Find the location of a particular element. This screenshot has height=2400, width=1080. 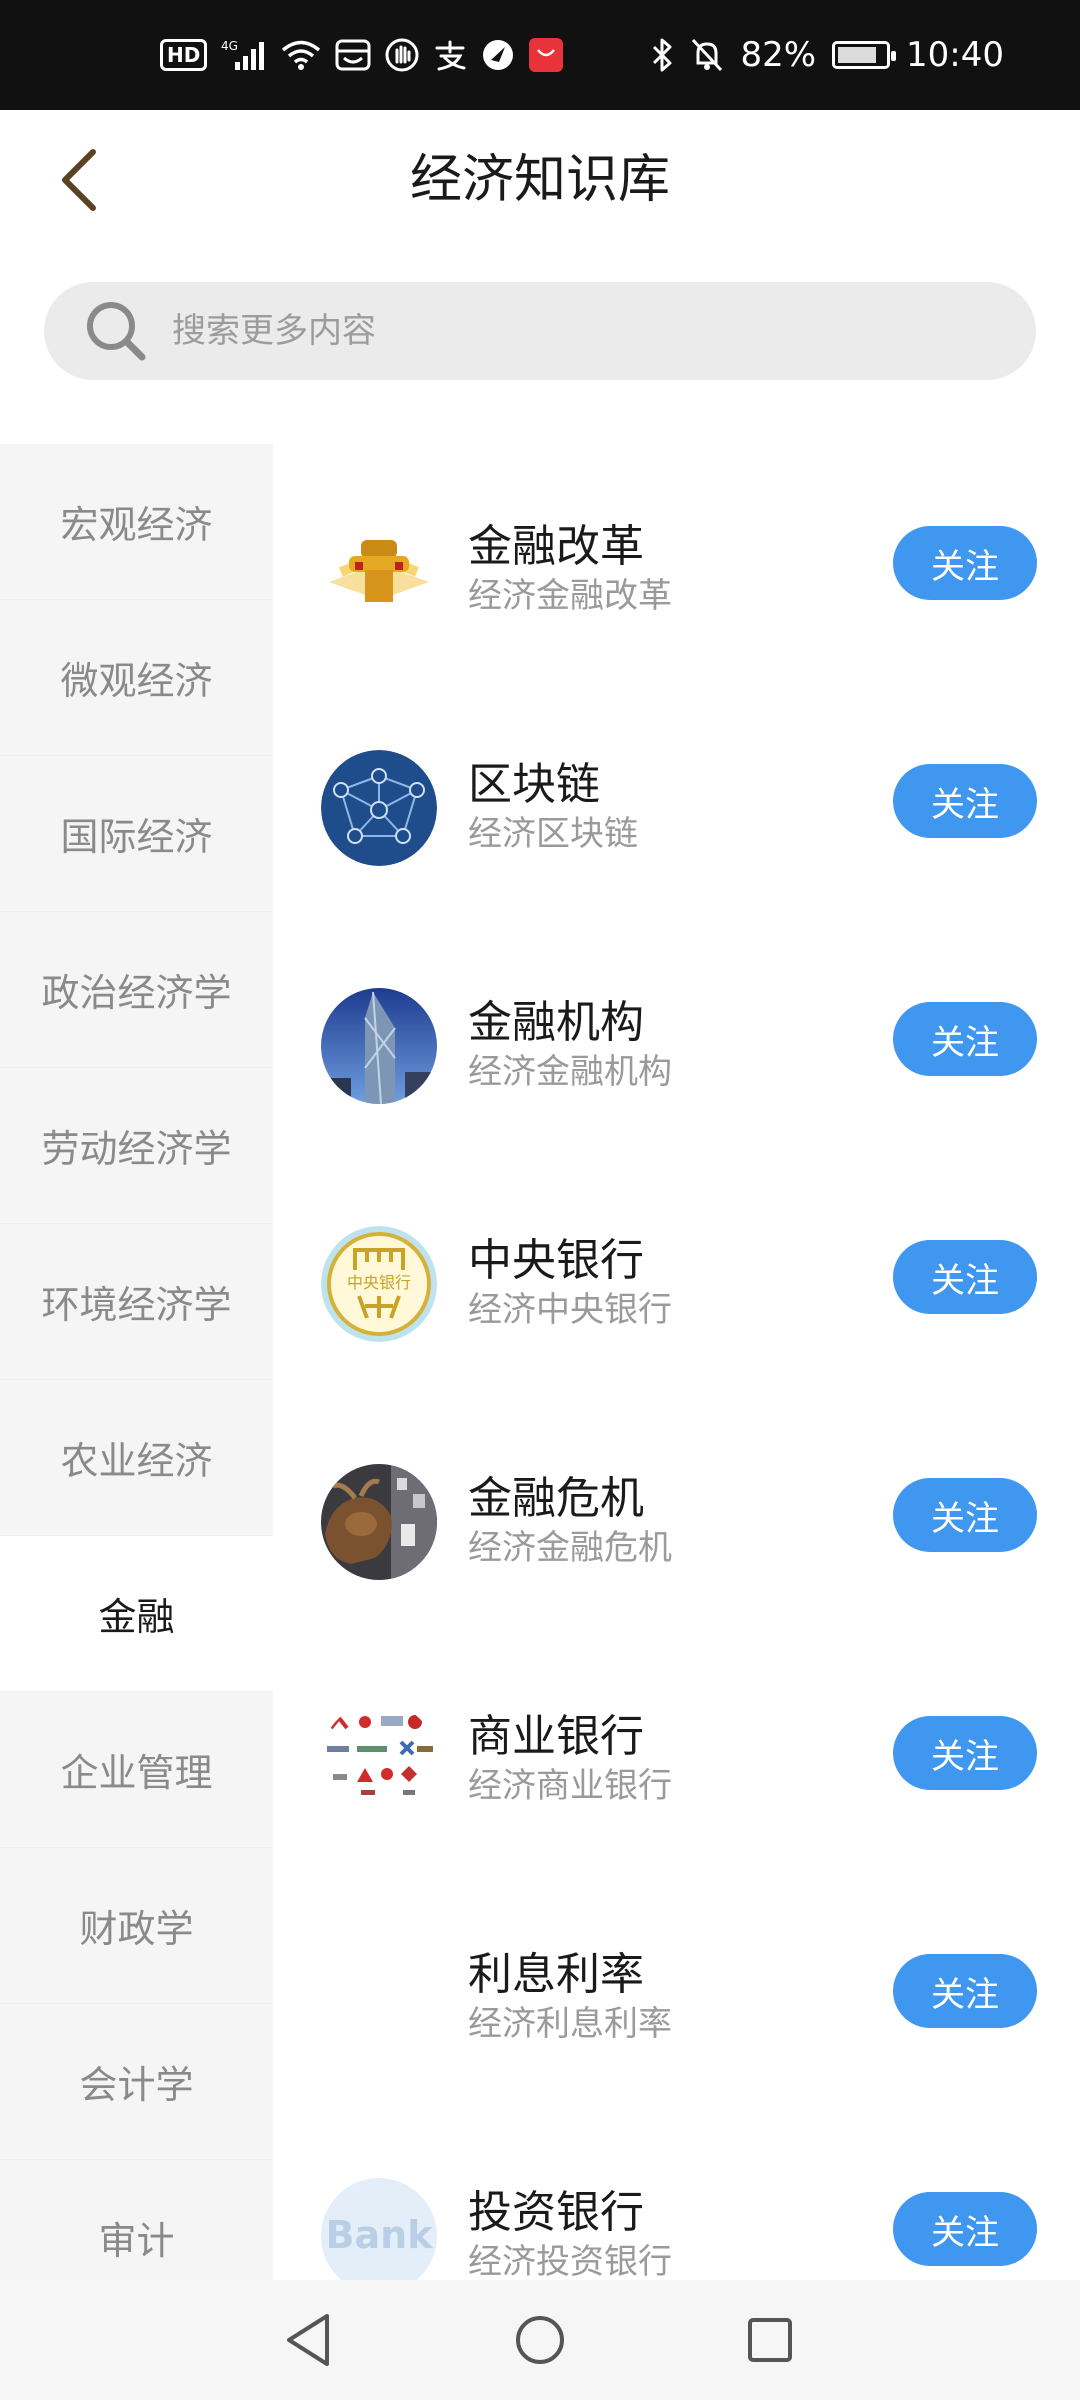

topic-row: 金融机构 经济金融机构 关注 is located at coordinates (676, 1039).